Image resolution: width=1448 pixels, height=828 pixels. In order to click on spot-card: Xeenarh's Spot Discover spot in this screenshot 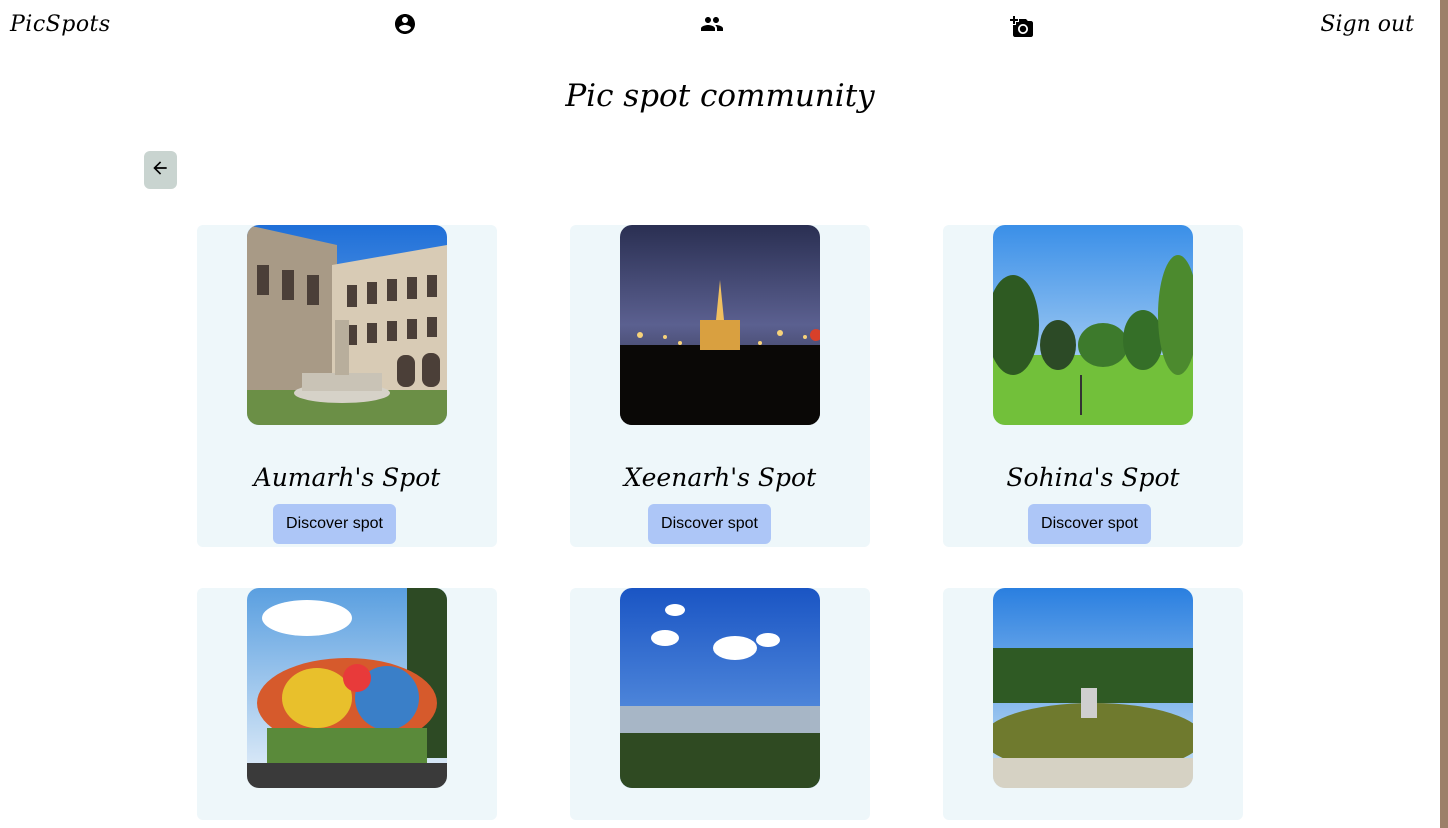, I will do `click(720, 386)`.